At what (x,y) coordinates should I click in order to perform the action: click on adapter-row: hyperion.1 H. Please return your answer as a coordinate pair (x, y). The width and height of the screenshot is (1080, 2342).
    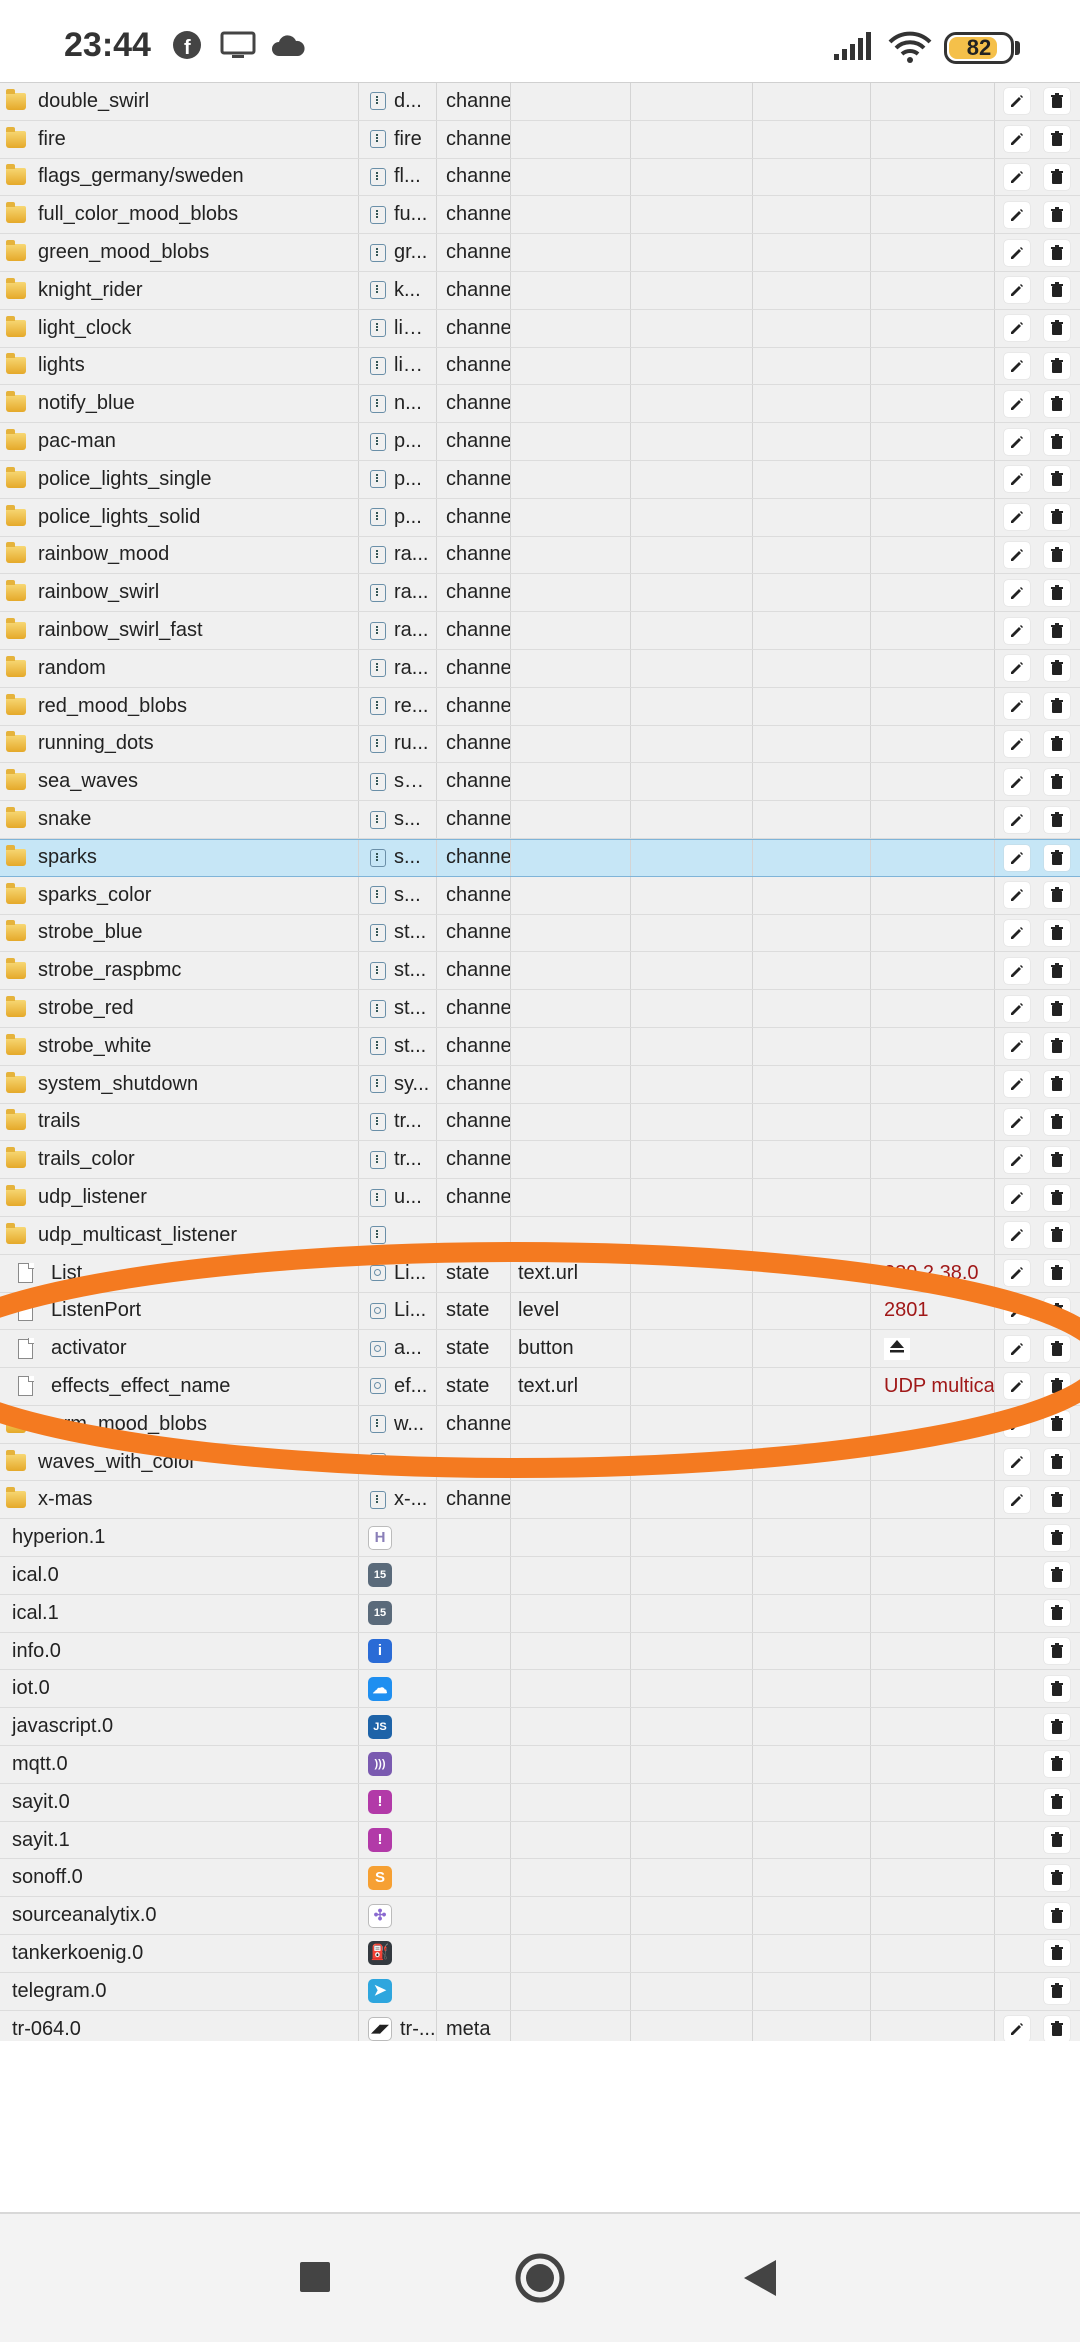
    Looking at the image, I should click on (540, 1538).